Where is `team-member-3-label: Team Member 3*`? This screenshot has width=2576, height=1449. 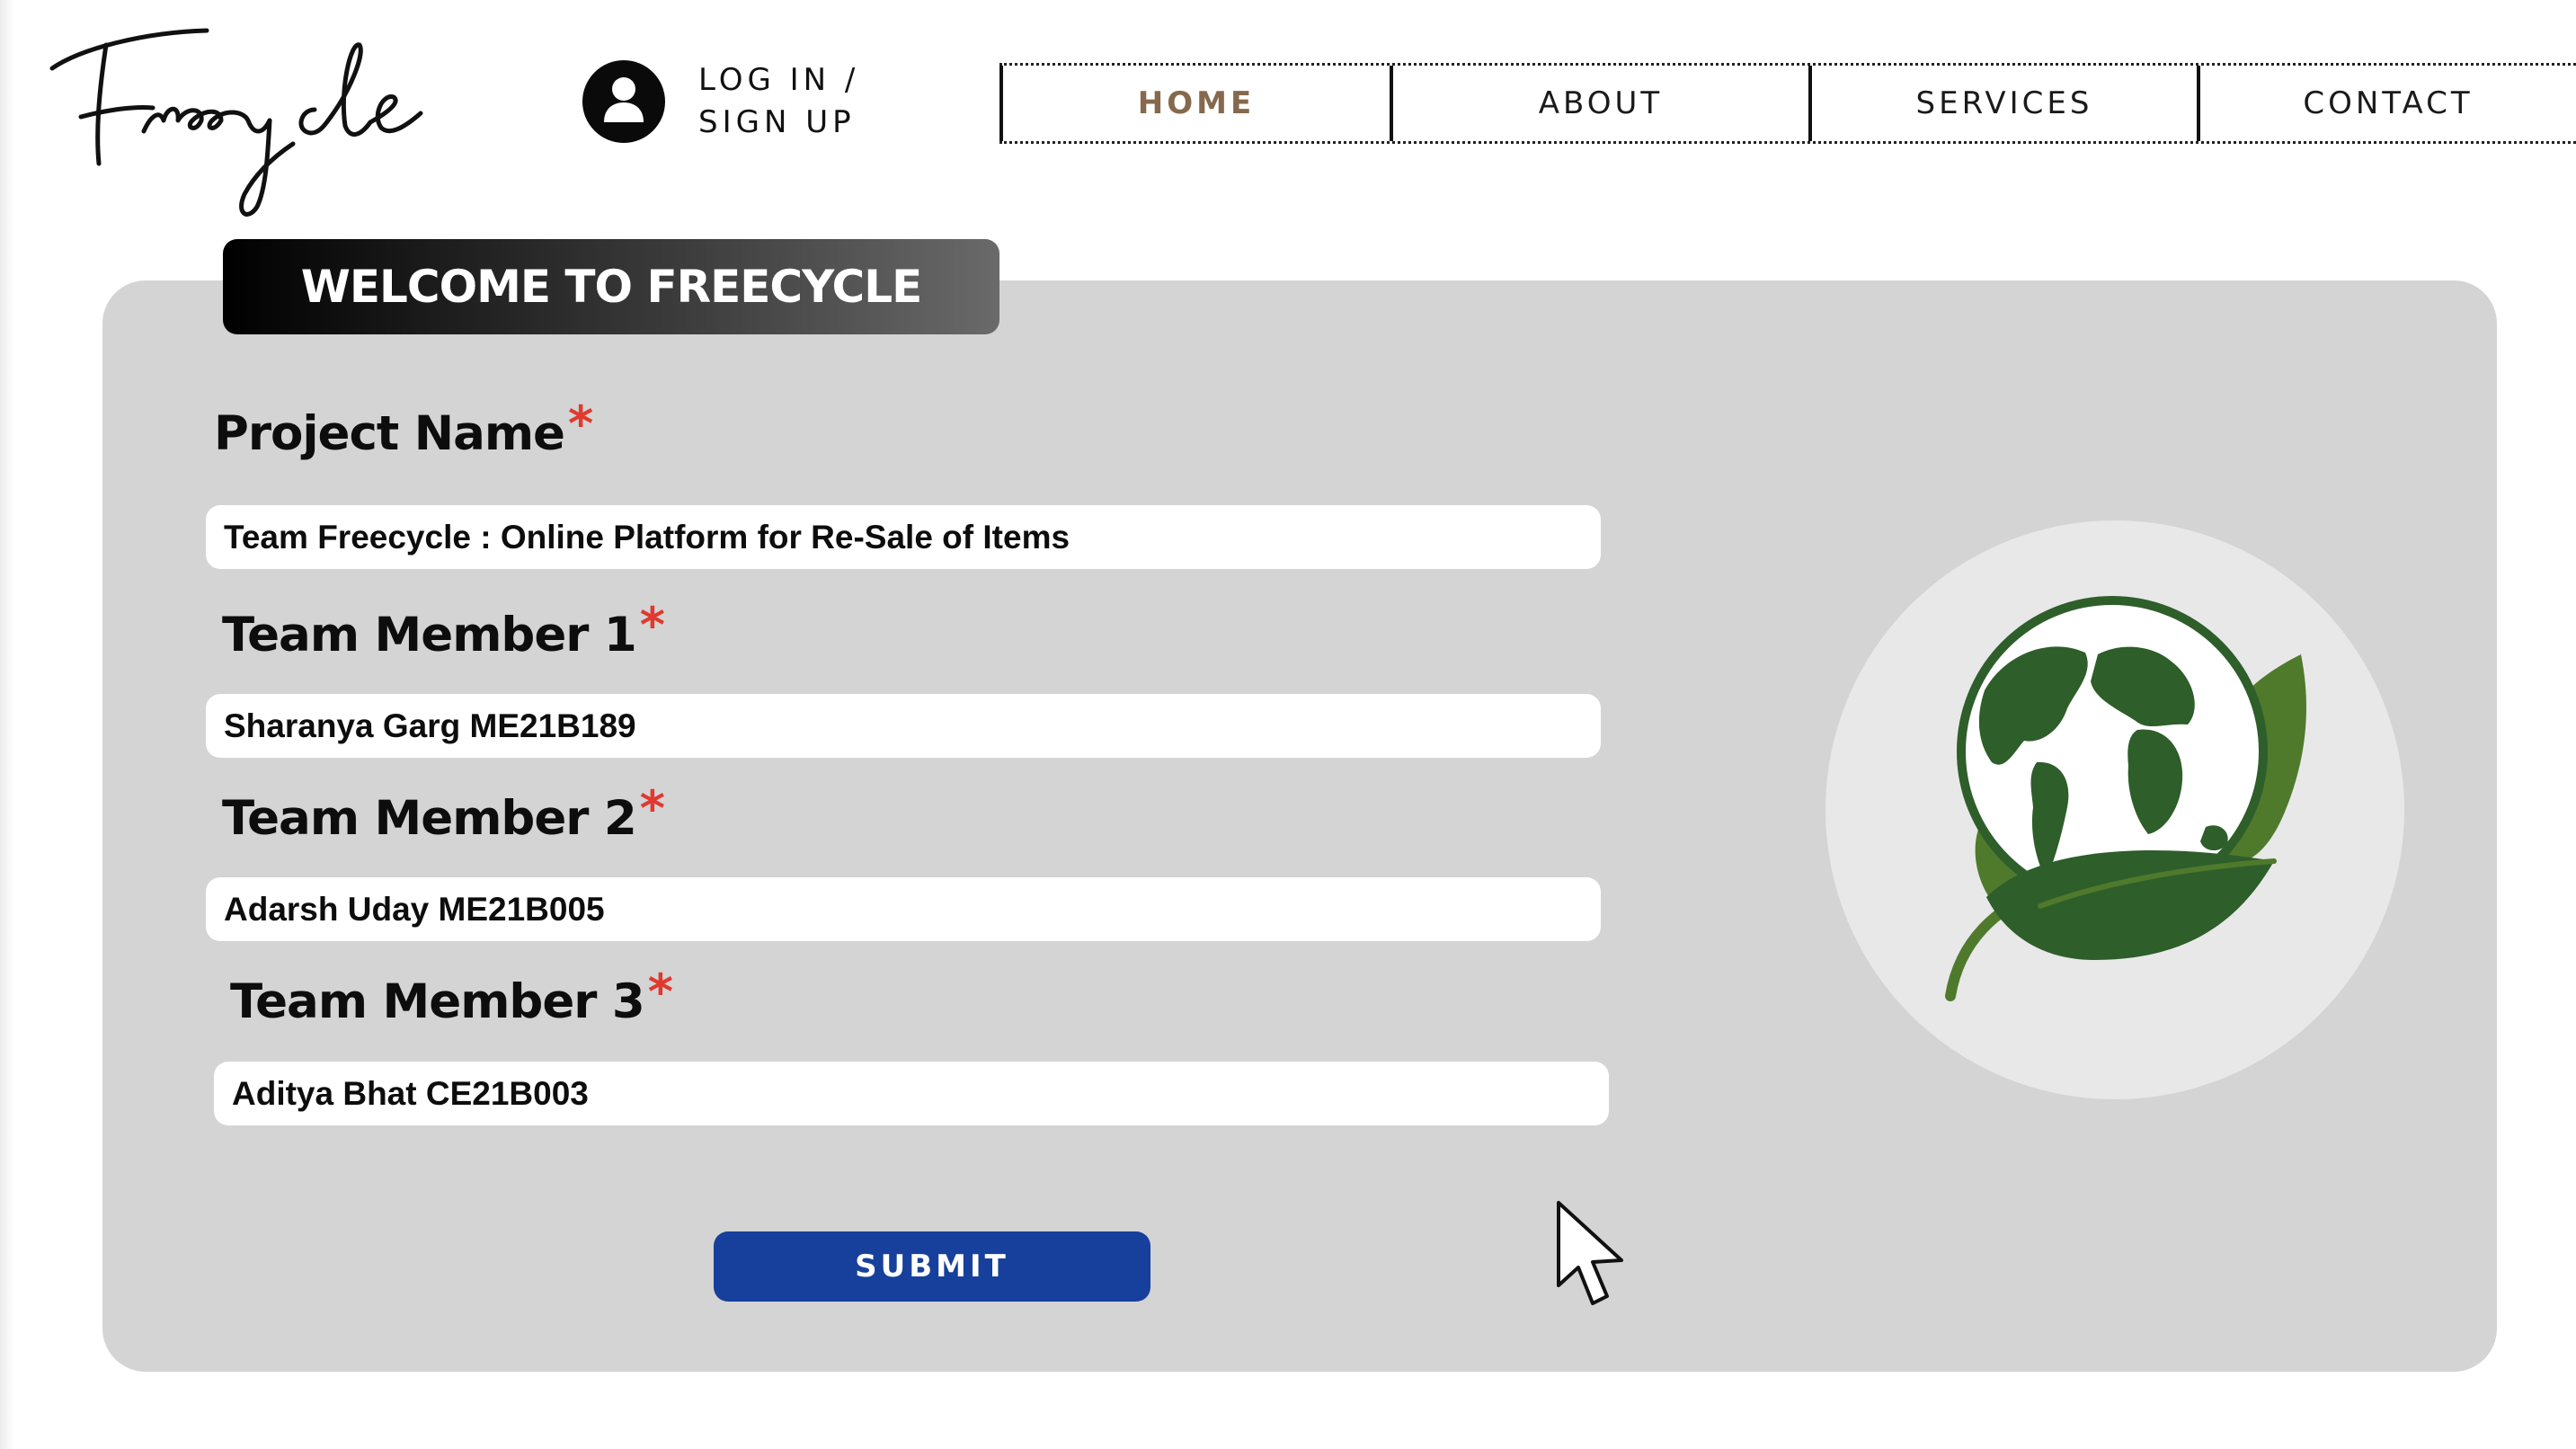 team-member-3-label: Team Member 3* is located at coordinates (451, 996).